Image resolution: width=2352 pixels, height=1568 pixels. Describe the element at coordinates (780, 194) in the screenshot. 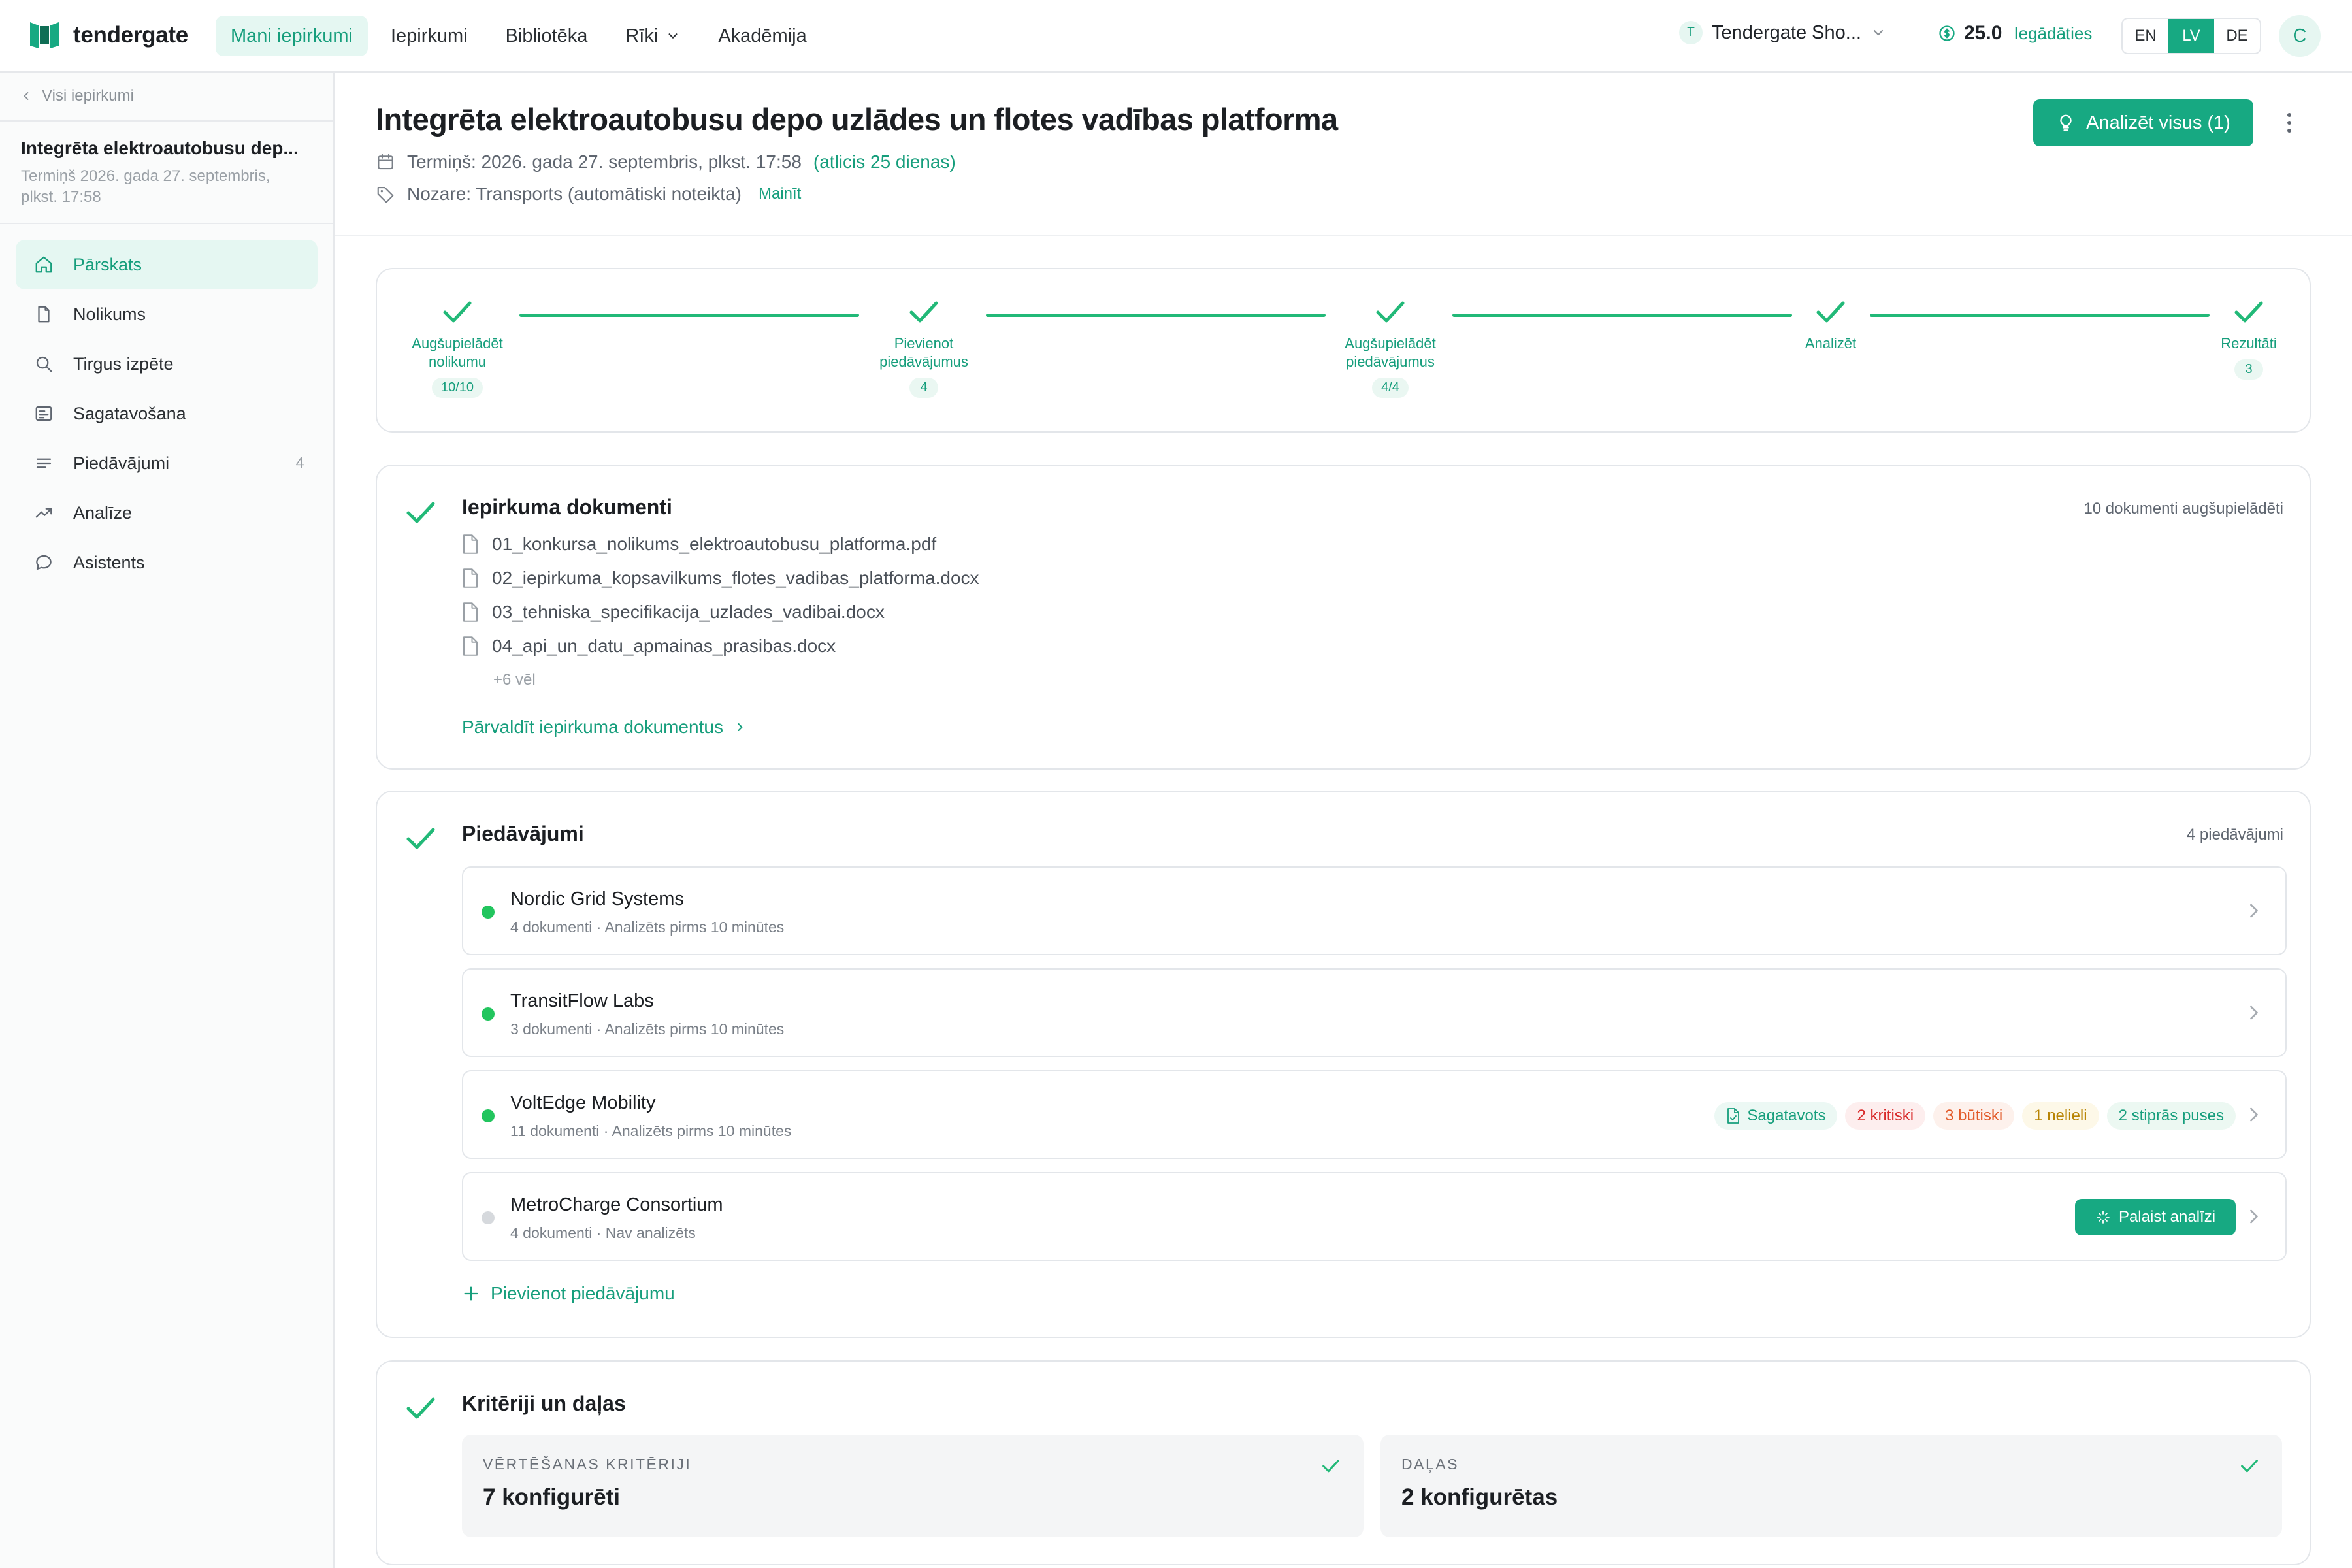

I see `change-sector-link: Mainīt` at that location.